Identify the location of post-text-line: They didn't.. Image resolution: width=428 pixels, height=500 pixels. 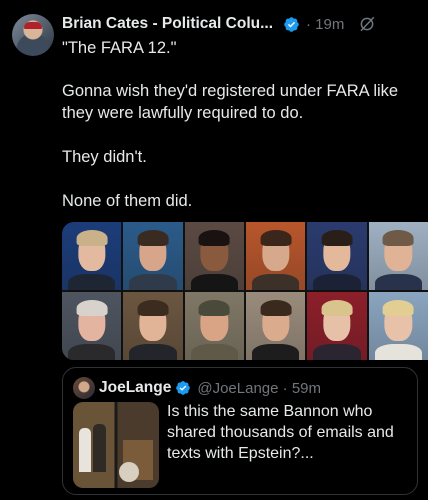
(104, 157).